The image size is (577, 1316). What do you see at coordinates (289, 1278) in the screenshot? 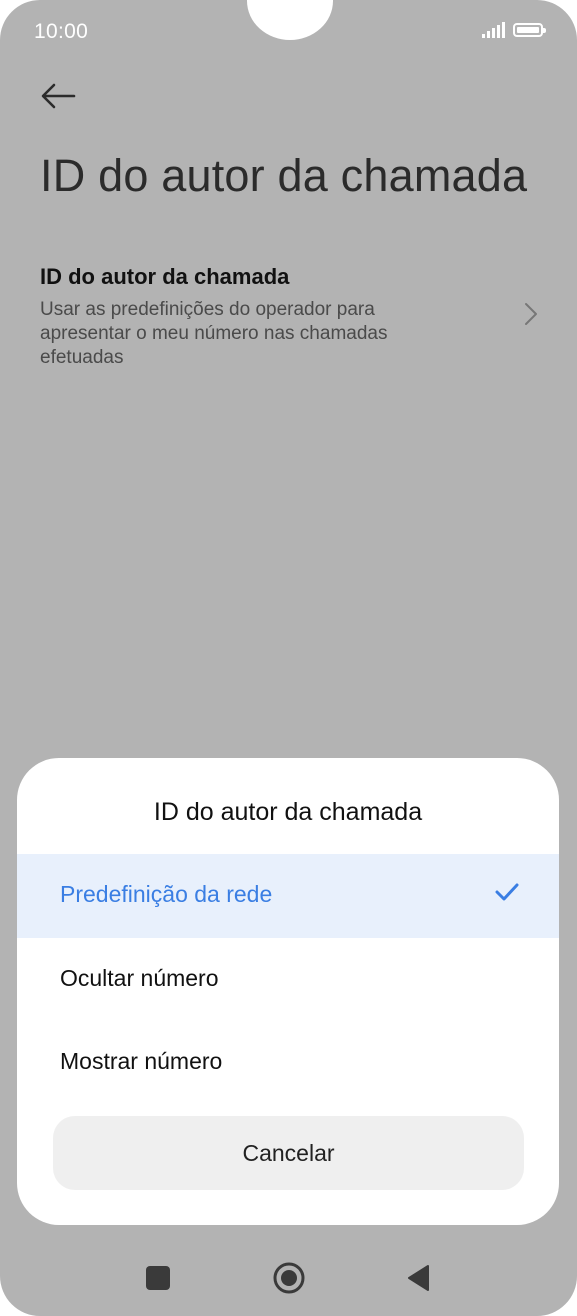
I see `home-circle-icon` at bounding box center [289, 1278].